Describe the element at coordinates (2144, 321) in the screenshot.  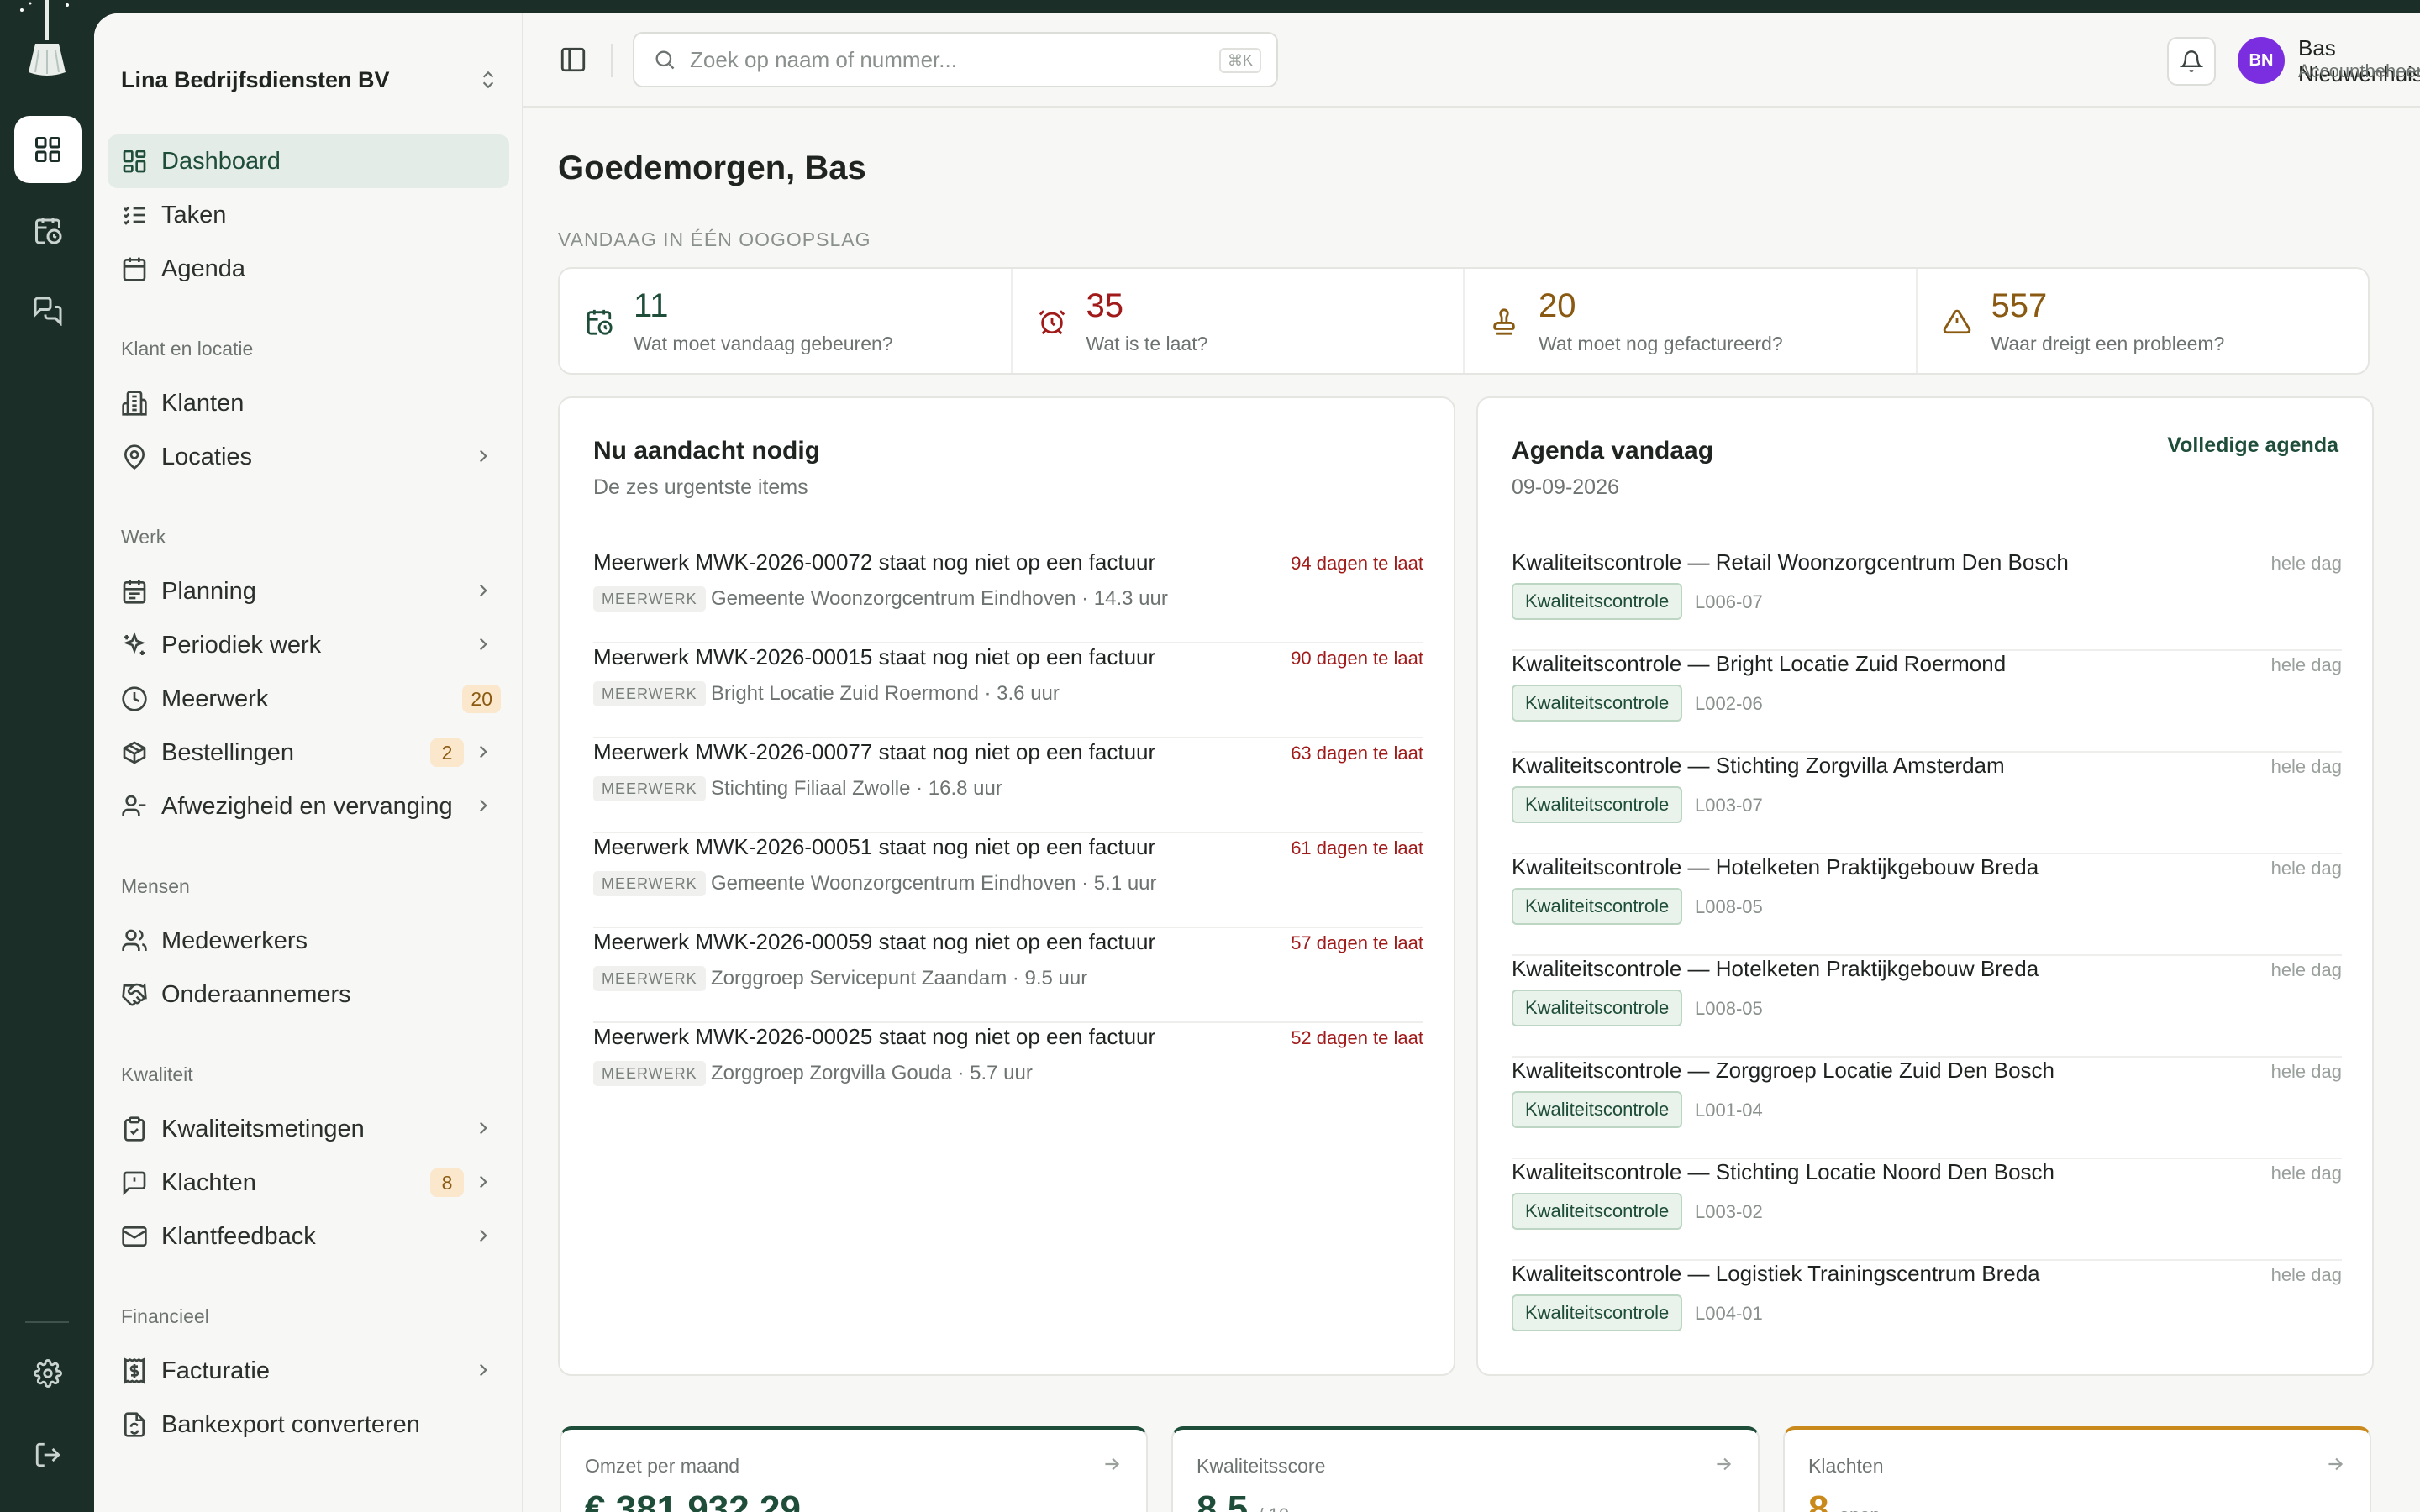
I see `stat-risk: 557 Waar dreigt een probleem?` at that location.